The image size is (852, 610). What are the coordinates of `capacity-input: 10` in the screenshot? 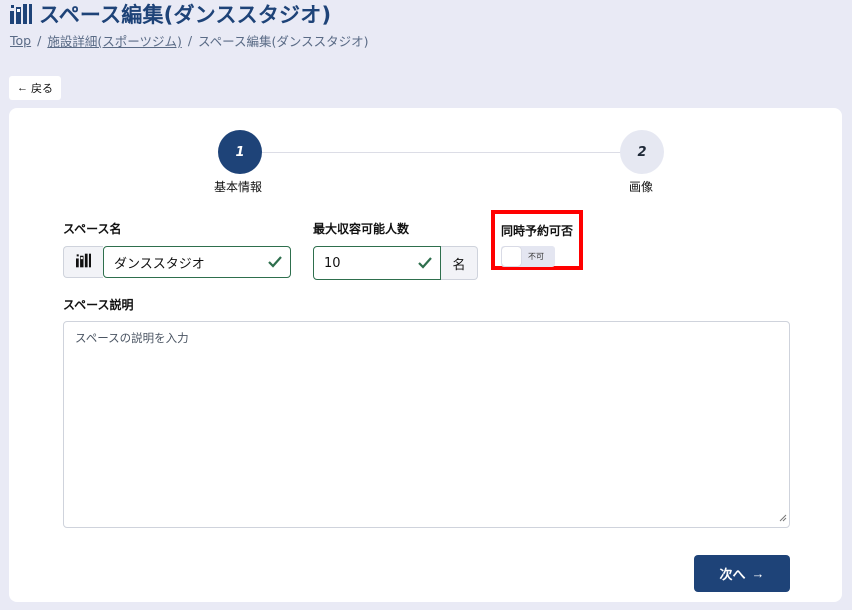 It's located at (377, 263).